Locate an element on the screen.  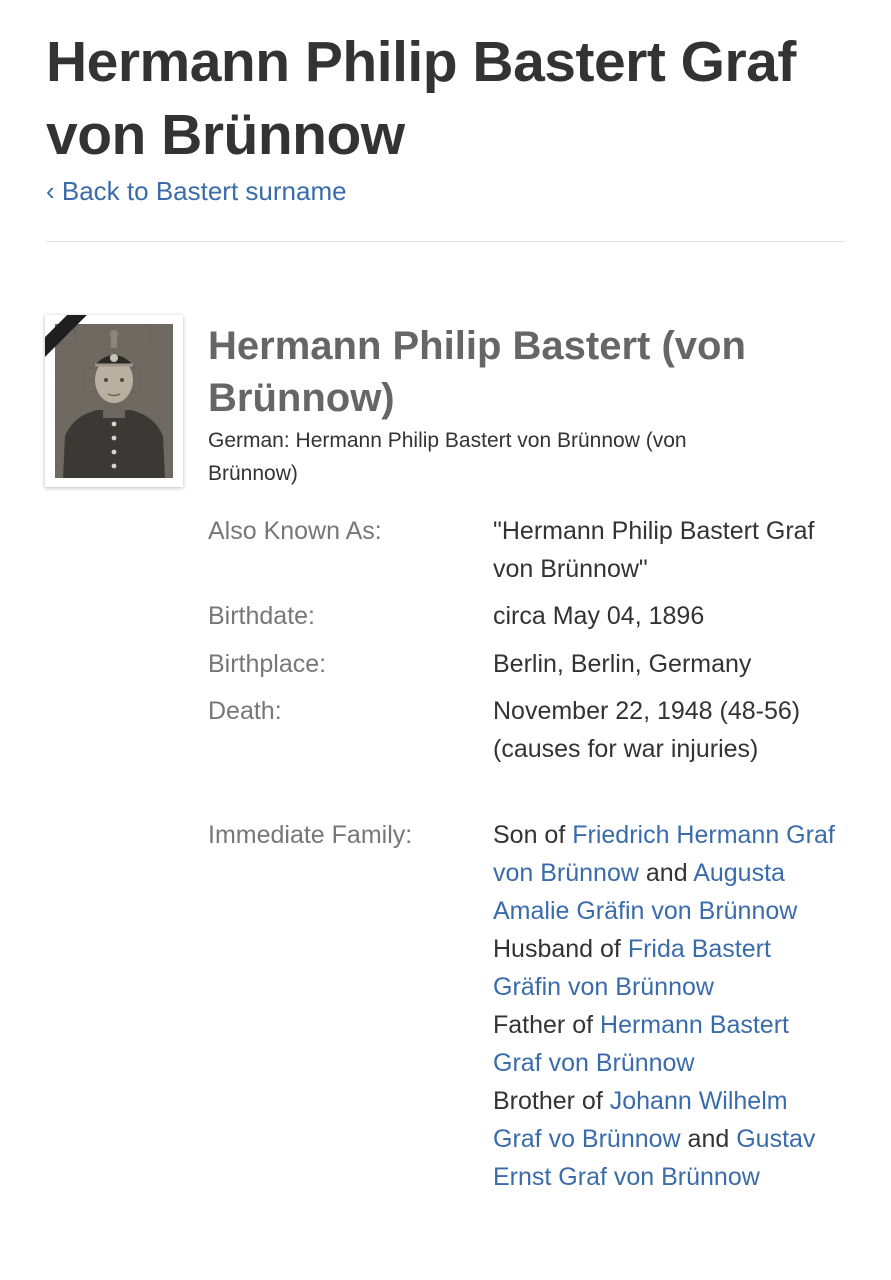
birthdate-label: Birthdate: is located at coordinates (262, 616).